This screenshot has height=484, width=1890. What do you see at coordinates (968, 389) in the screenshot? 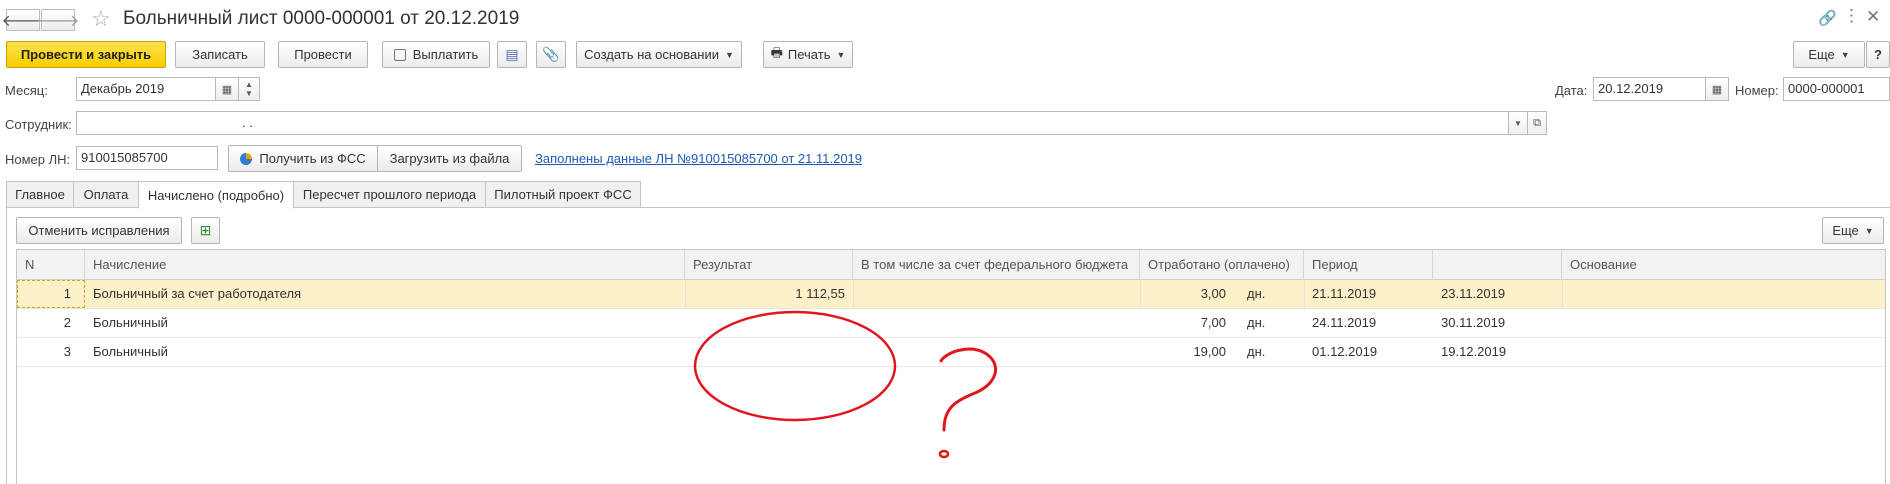
I see `annotation-question-mark` at bounding box center [968, 389].